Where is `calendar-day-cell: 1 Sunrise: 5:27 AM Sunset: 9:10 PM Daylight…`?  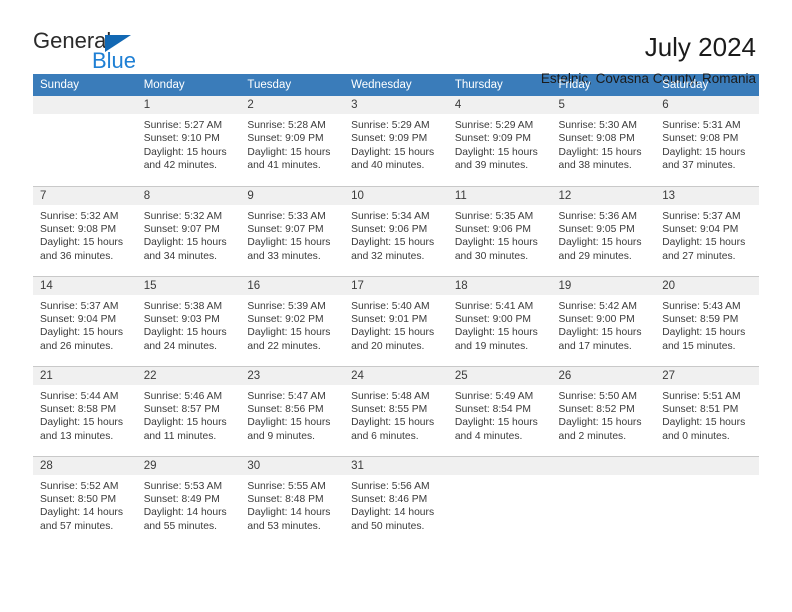 calendar-day-cell: 1 Sunrise: 5:27 AM Sunset: 9:10 PM Daylight… is located at coordinates (188, 141).